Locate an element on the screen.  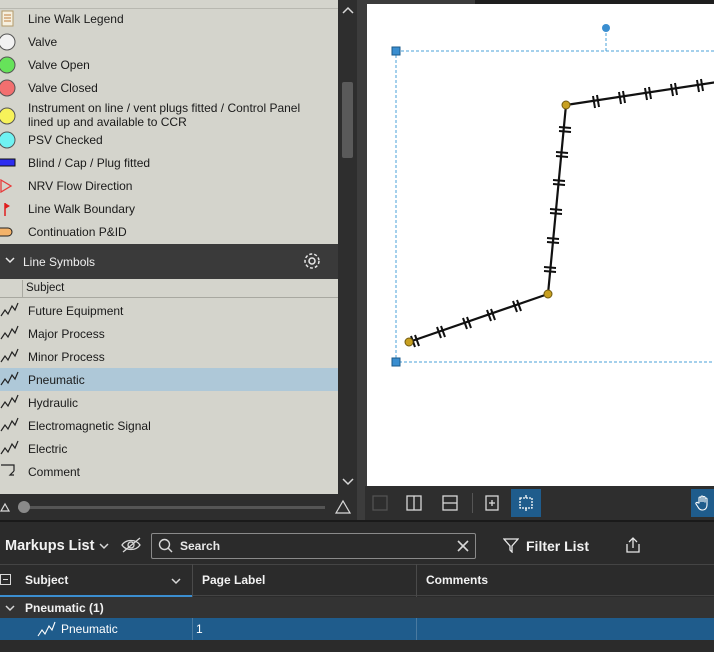
legend-top-edge is located at coordinates (169, 4).